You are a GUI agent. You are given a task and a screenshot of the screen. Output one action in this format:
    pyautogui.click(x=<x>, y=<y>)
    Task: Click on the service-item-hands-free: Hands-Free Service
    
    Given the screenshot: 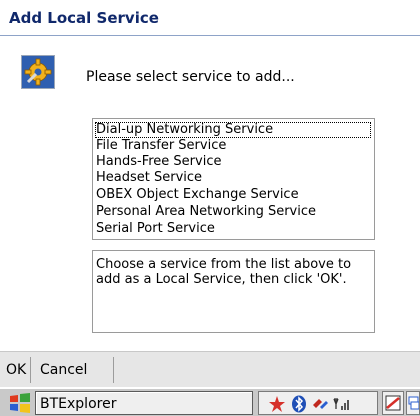 What is the action you would take?
    pyautogui.click(x=158, y=162)
    